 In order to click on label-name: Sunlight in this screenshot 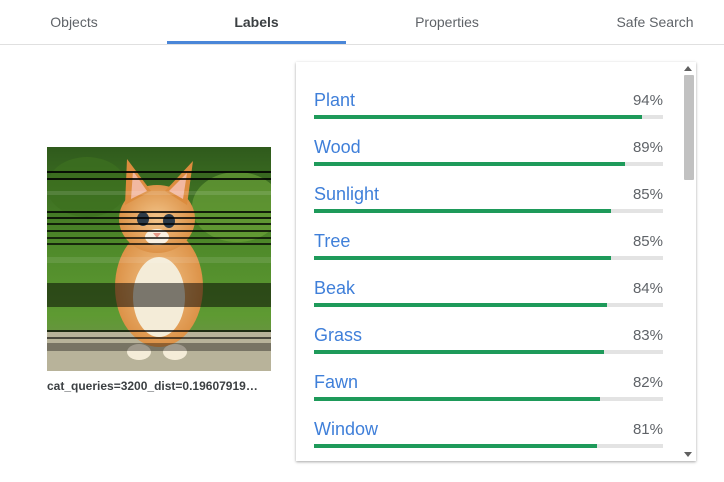, I will do `click(346, 194)`.